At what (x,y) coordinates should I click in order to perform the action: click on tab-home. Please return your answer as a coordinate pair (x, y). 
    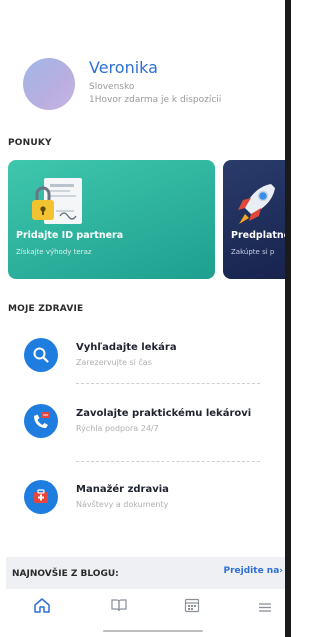
    Looking at the image, I should click on (42, 607).